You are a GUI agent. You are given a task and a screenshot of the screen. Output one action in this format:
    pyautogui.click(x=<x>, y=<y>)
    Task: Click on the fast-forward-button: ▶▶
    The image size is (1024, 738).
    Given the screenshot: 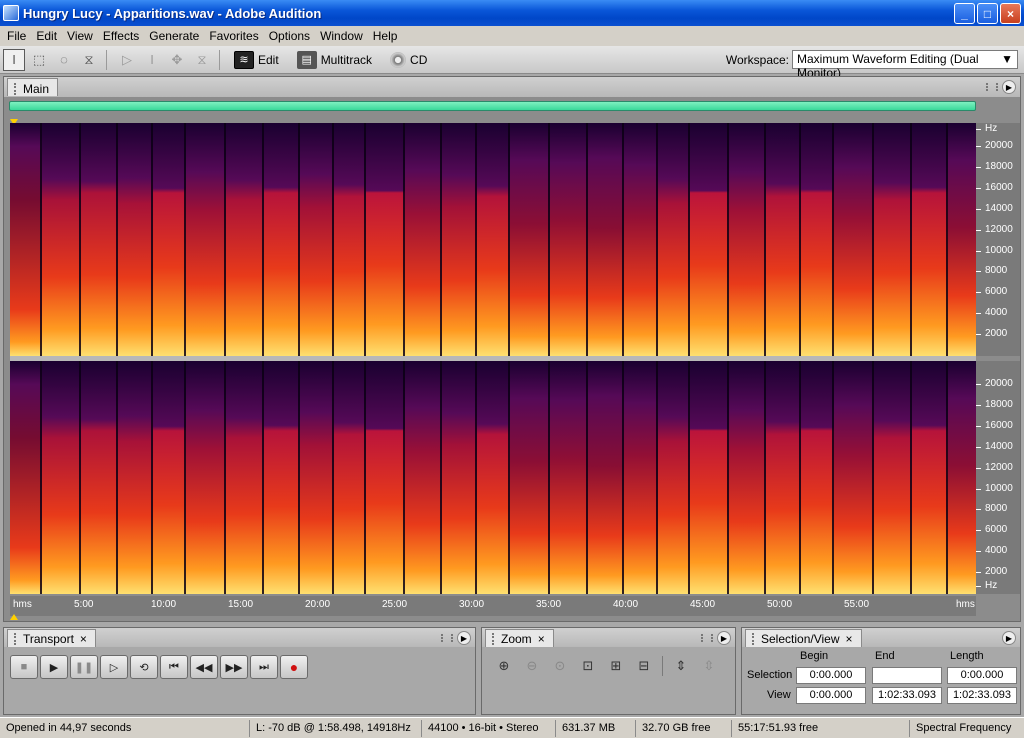 What is the action you would take?
    pyautogui.click(x=234, y=667)
    